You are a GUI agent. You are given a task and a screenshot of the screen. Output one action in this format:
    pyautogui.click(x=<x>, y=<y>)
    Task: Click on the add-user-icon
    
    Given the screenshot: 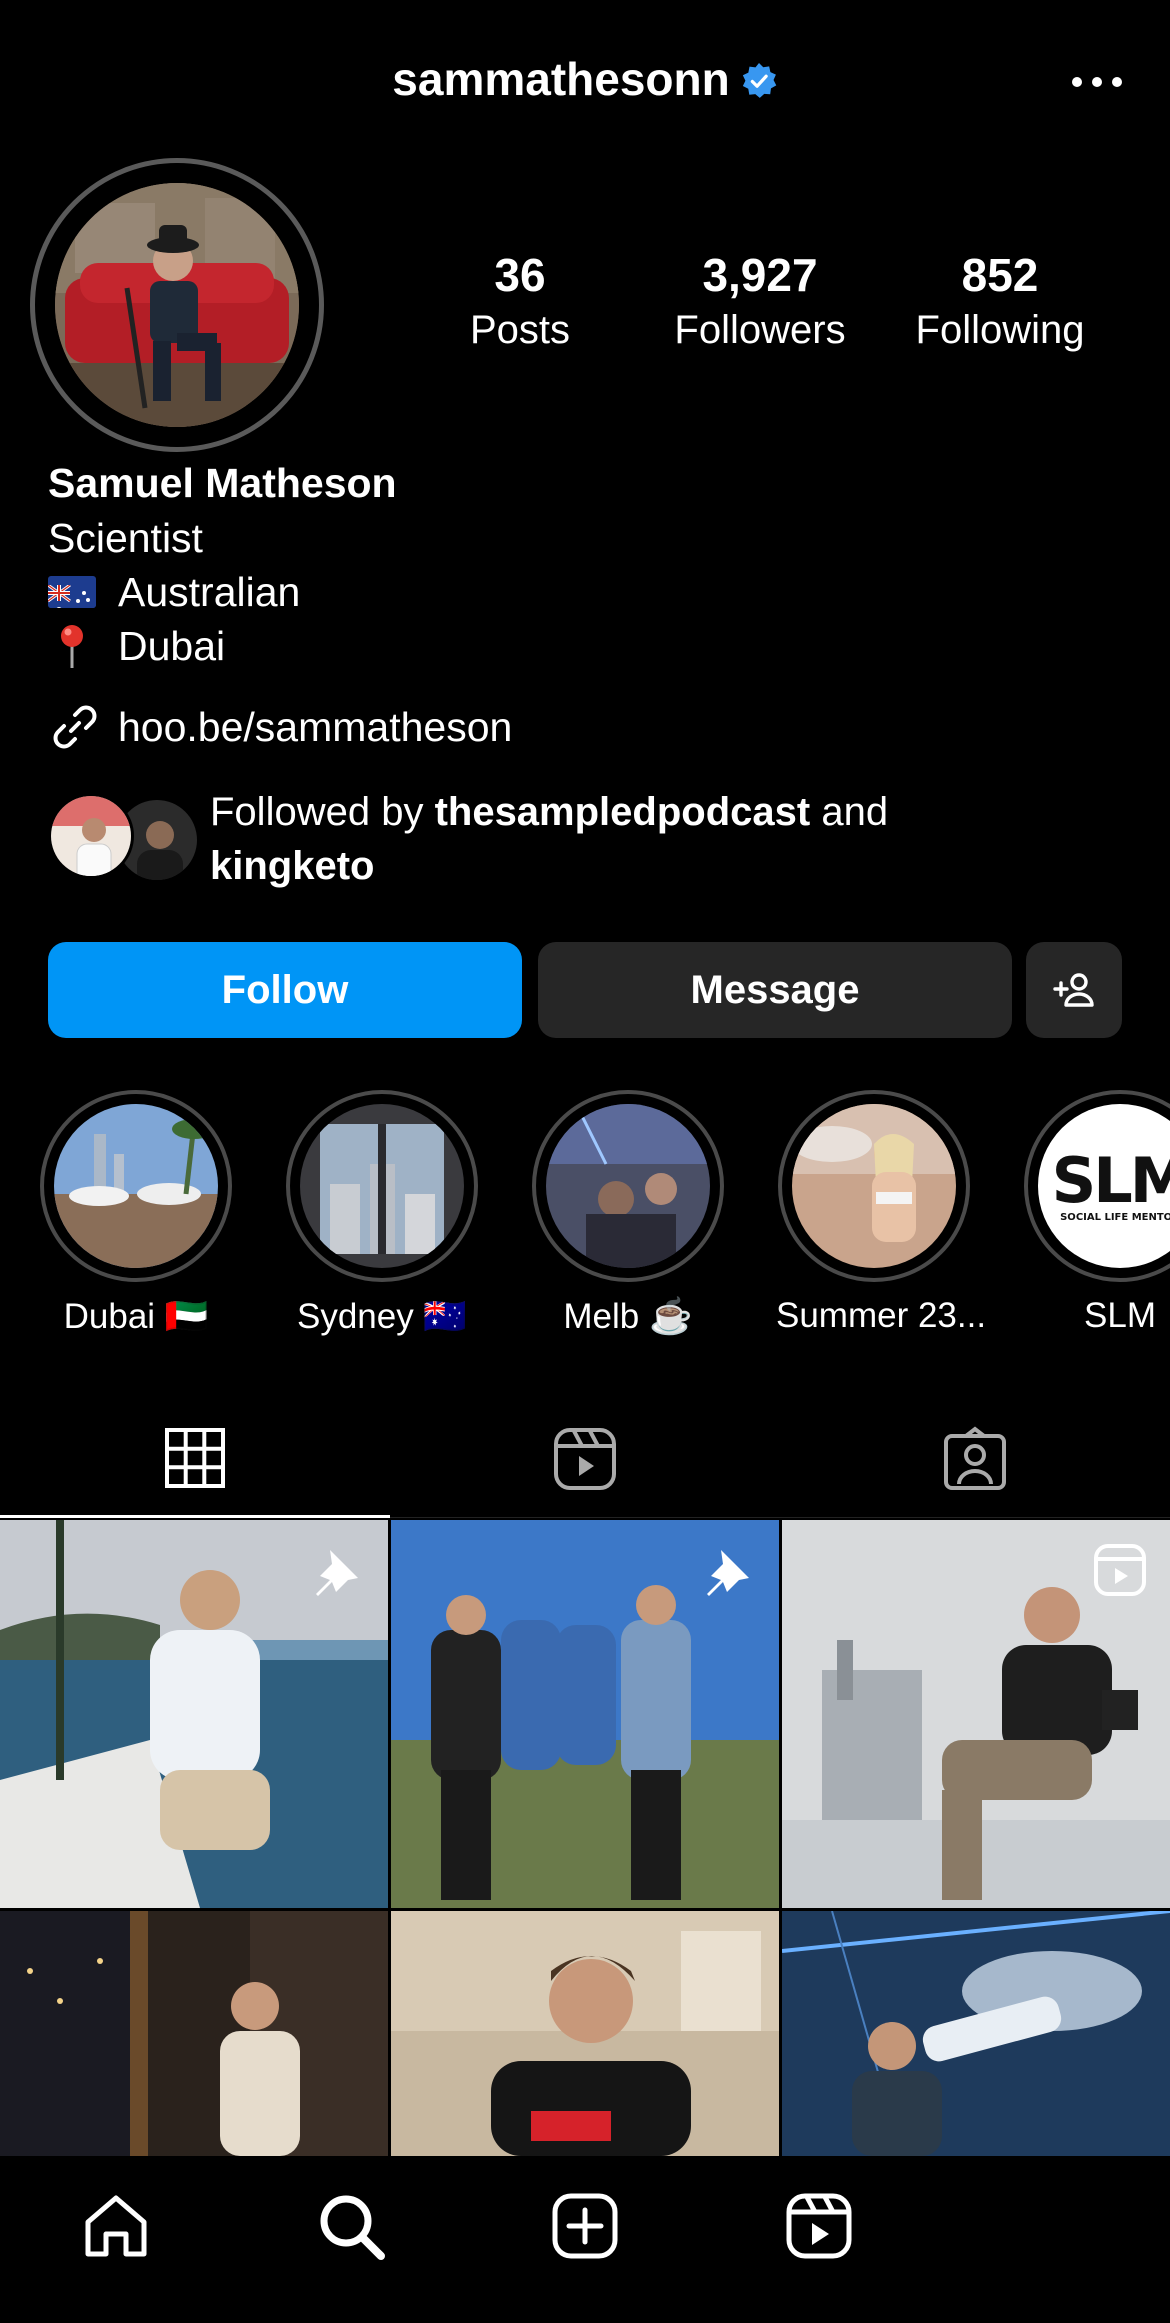 What is the action you would take?
    pyautogui.click(x=1073, y=990)
    